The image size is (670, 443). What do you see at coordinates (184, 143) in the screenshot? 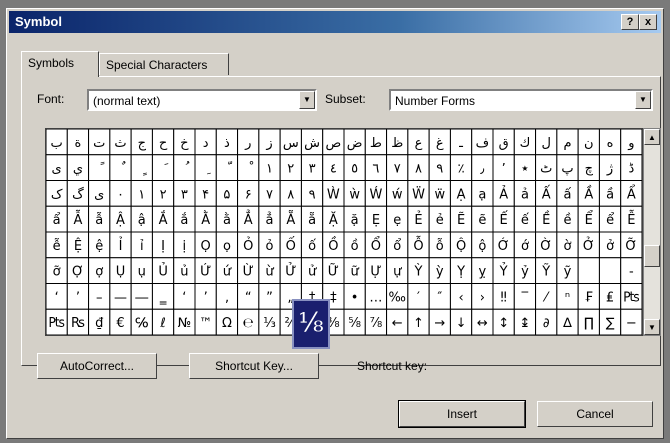
I see `symbol-glyph: خ` at bounding box center [184, 143].